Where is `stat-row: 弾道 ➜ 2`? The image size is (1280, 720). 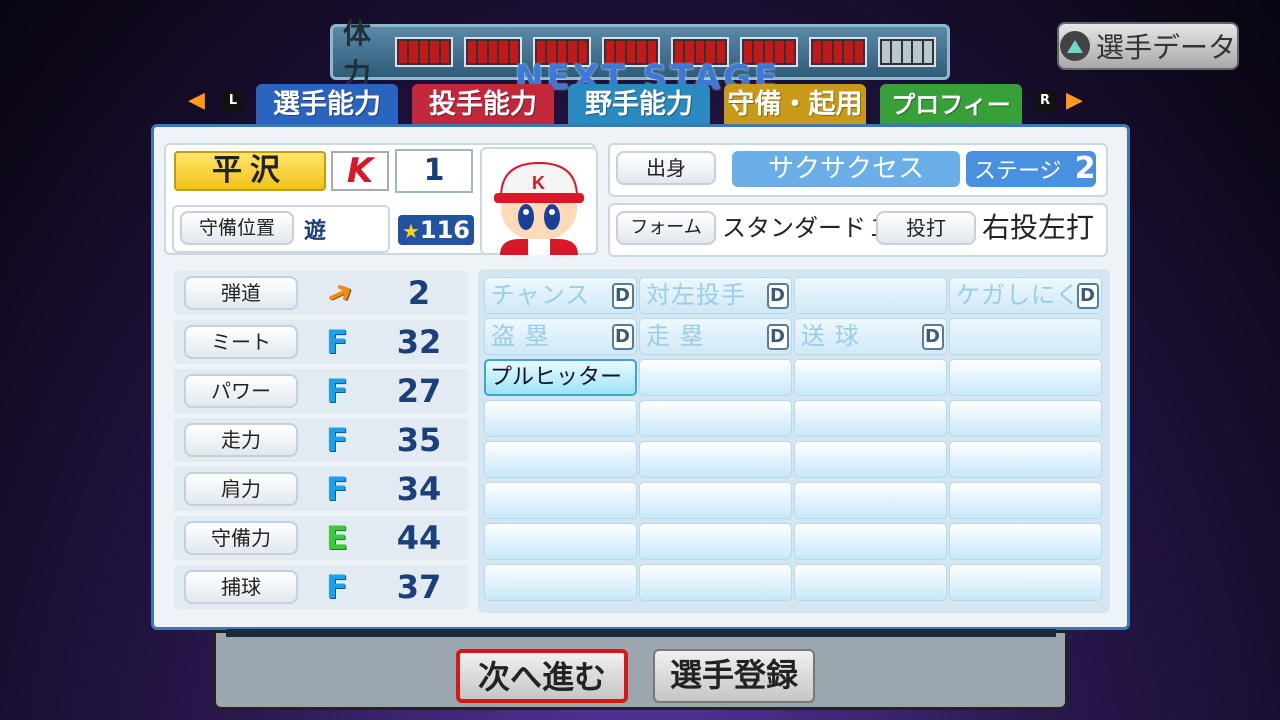 stat-row: 弾道 ➜ 2 is located at coordinates (321, 293).